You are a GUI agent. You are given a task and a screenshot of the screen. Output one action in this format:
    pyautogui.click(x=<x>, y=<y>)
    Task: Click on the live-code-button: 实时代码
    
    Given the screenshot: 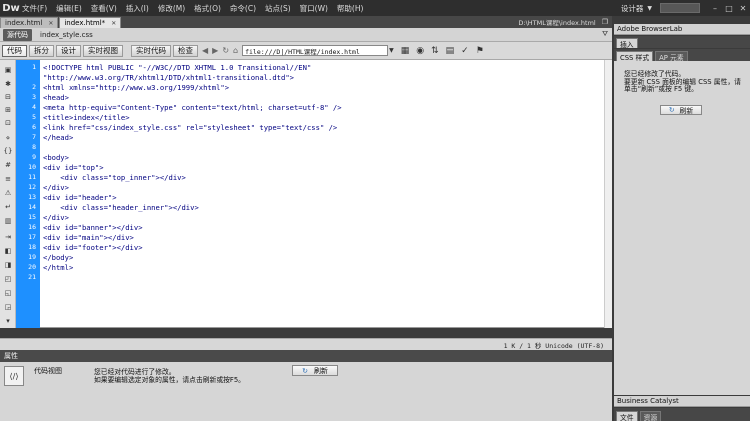 What is the action you would take?
    pyautogui.click(x=151, y=50)
    